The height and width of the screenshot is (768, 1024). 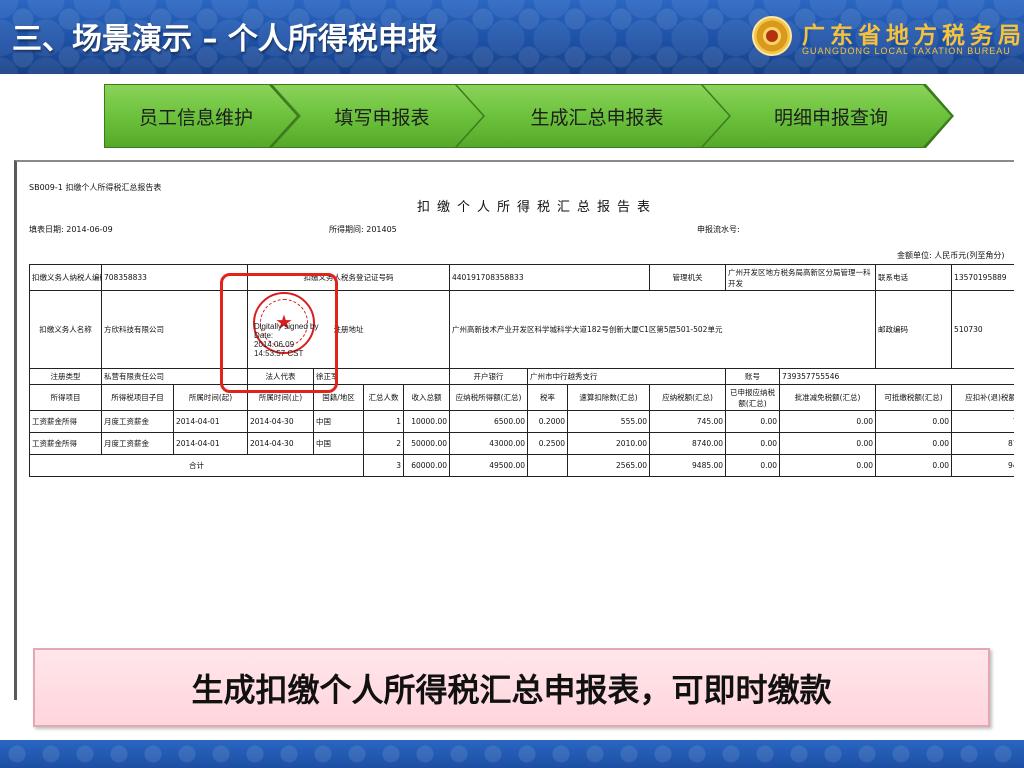 What do you see at coordinates (95, 187) in the screenshot?
I see `report-code: SB009-1 扣缴个人所得税汇总报告表` at bounding box center [95, 187].